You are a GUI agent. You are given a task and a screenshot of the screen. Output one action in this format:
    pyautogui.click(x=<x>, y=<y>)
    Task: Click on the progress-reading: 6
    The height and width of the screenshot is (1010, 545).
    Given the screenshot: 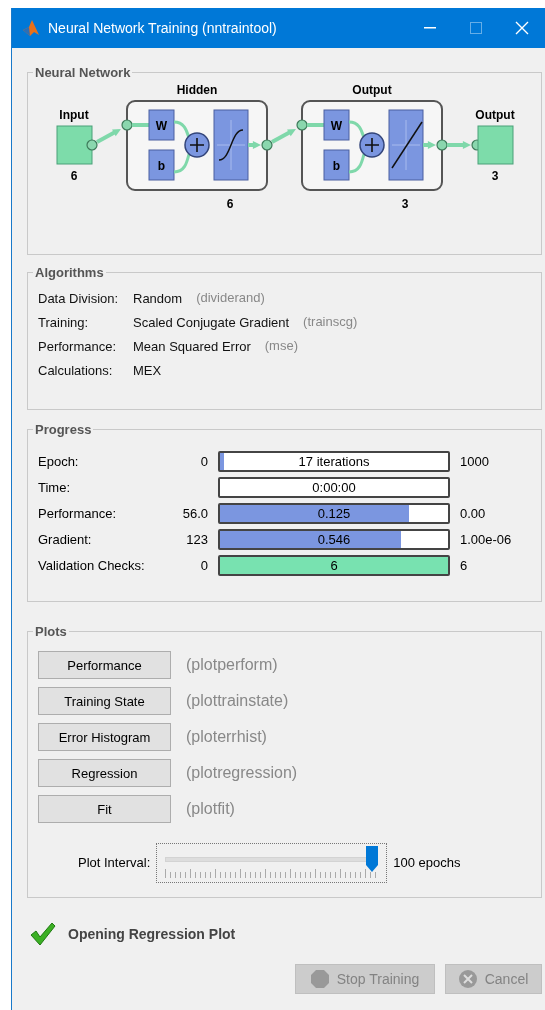 What is the action you would take?
    pyautogui.click(x=334, y=565)
    